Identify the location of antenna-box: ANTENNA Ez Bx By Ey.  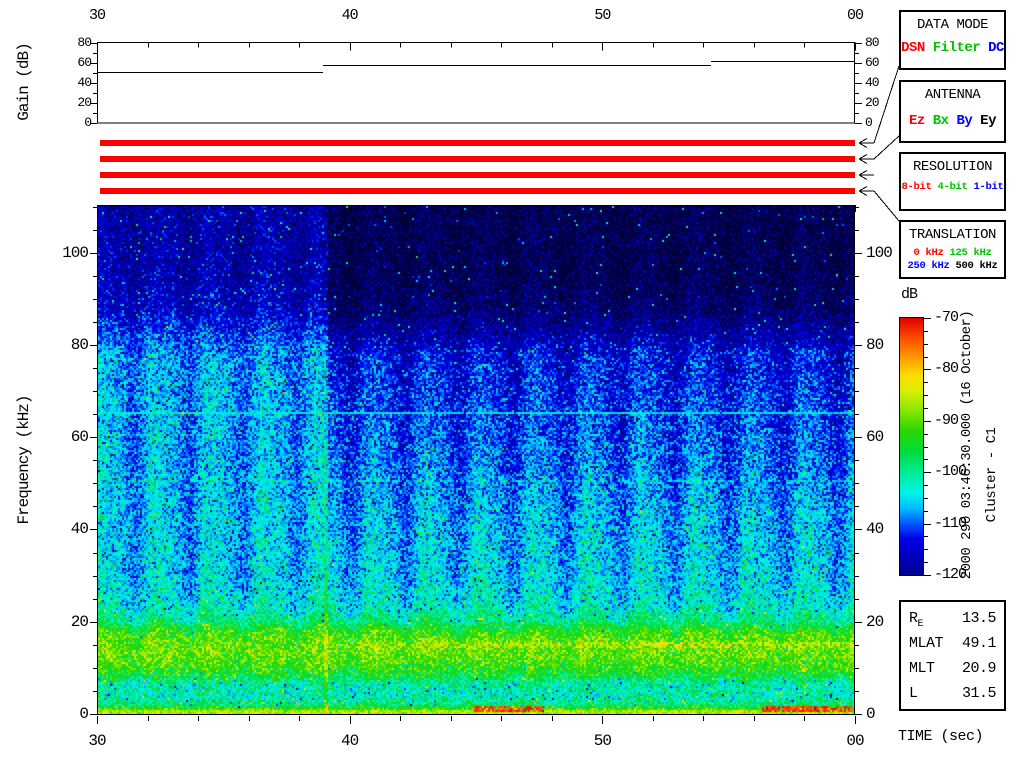
(952, 111).